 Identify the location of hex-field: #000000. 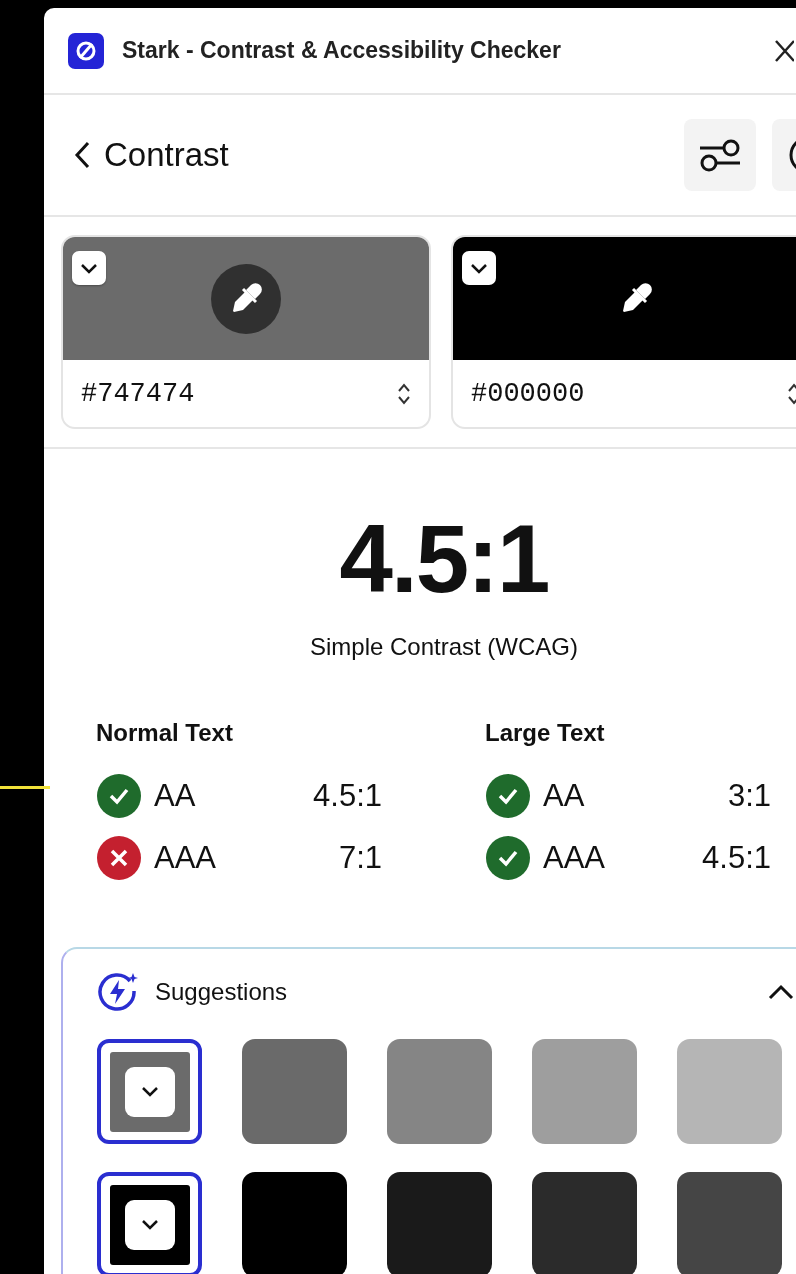
(624, 393).